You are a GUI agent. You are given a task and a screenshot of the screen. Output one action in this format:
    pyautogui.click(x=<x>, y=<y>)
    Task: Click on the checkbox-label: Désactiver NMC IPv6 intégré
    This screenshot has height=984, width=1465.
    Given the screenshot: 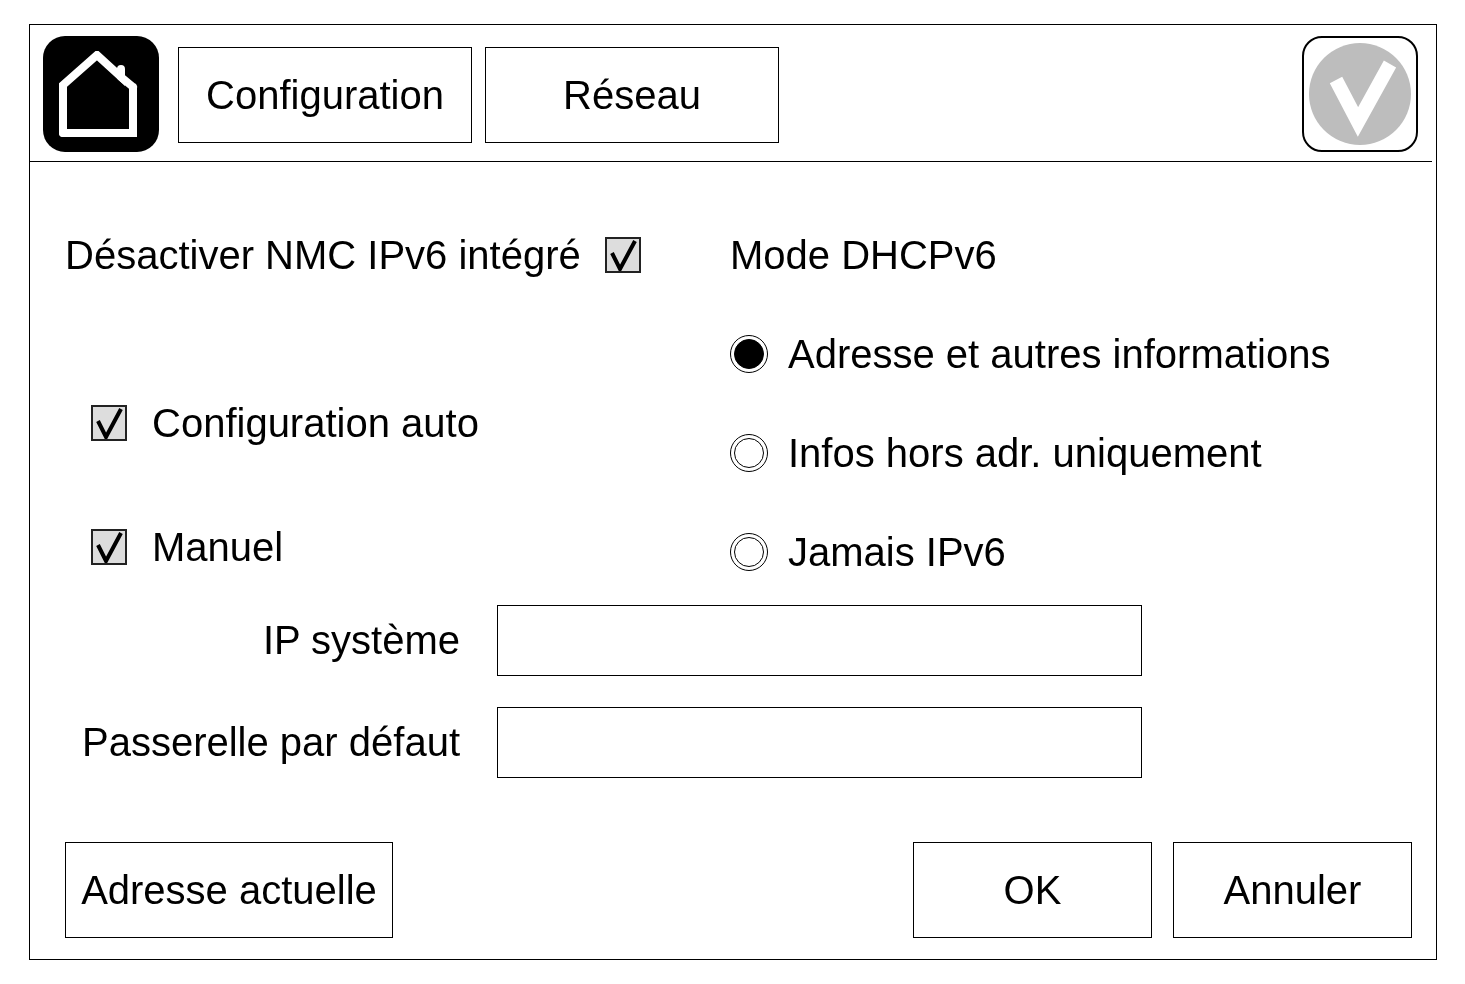 What is the action you would take?
    pyautogui.click(x=323, y=255)
    